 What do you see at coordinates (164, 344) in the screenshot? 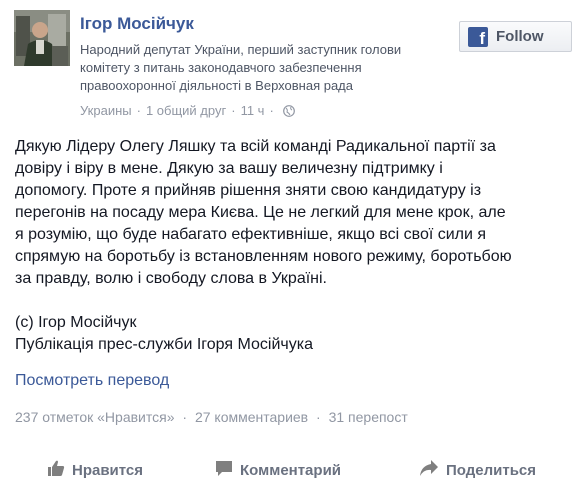
I see `post-publication-note: Публікація прес-служби Ігоря Мосійчука` at bounding box center [164, 344].